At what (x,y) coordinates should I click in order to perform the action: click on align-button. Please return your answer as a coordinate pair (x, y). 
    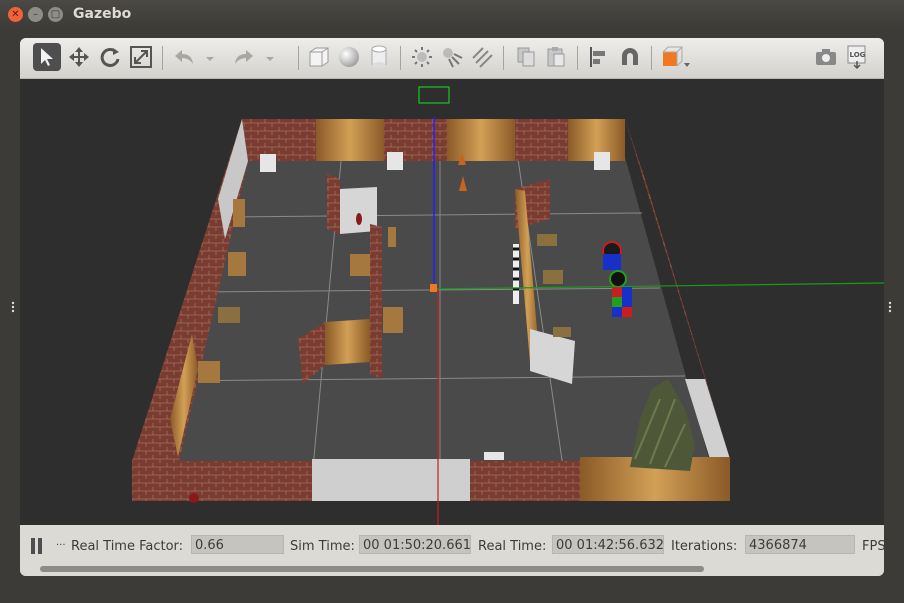
    Looking at the image, I should click on (599, 57).